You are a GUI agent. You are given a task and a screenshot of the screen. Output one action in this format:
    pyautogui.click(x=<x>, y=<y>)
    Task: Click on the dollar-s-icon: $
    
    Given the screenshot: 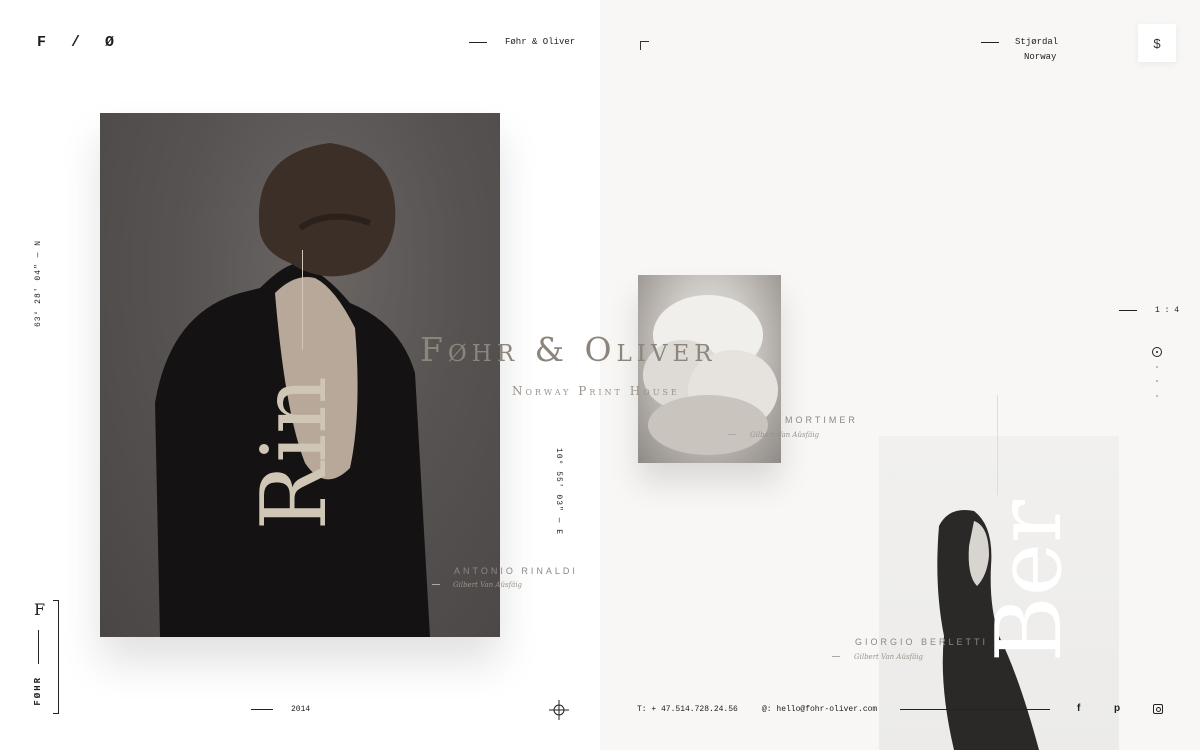 What is the action you would take?
    pyautogui.click(x=1157, y=43)
    